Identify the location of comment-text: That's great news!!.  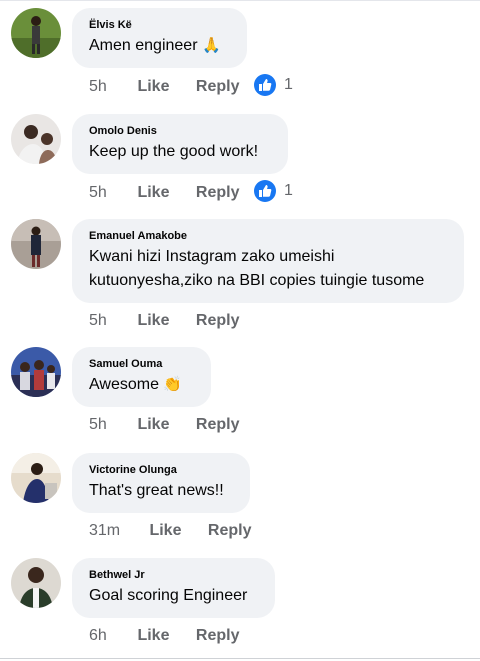
(156, 490).